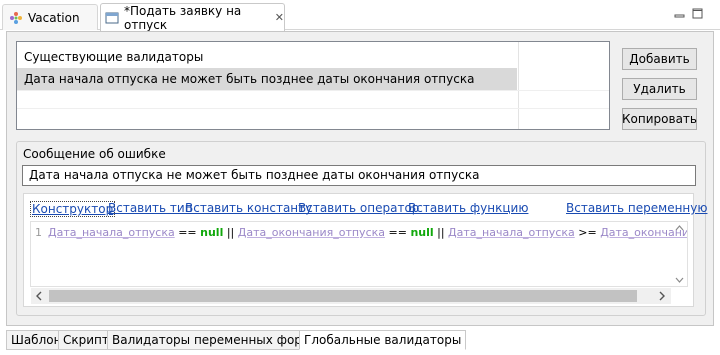  Describe the element at coordinates (659, 89) in the screenshot. I see `delete-button: Удалить` at that location.